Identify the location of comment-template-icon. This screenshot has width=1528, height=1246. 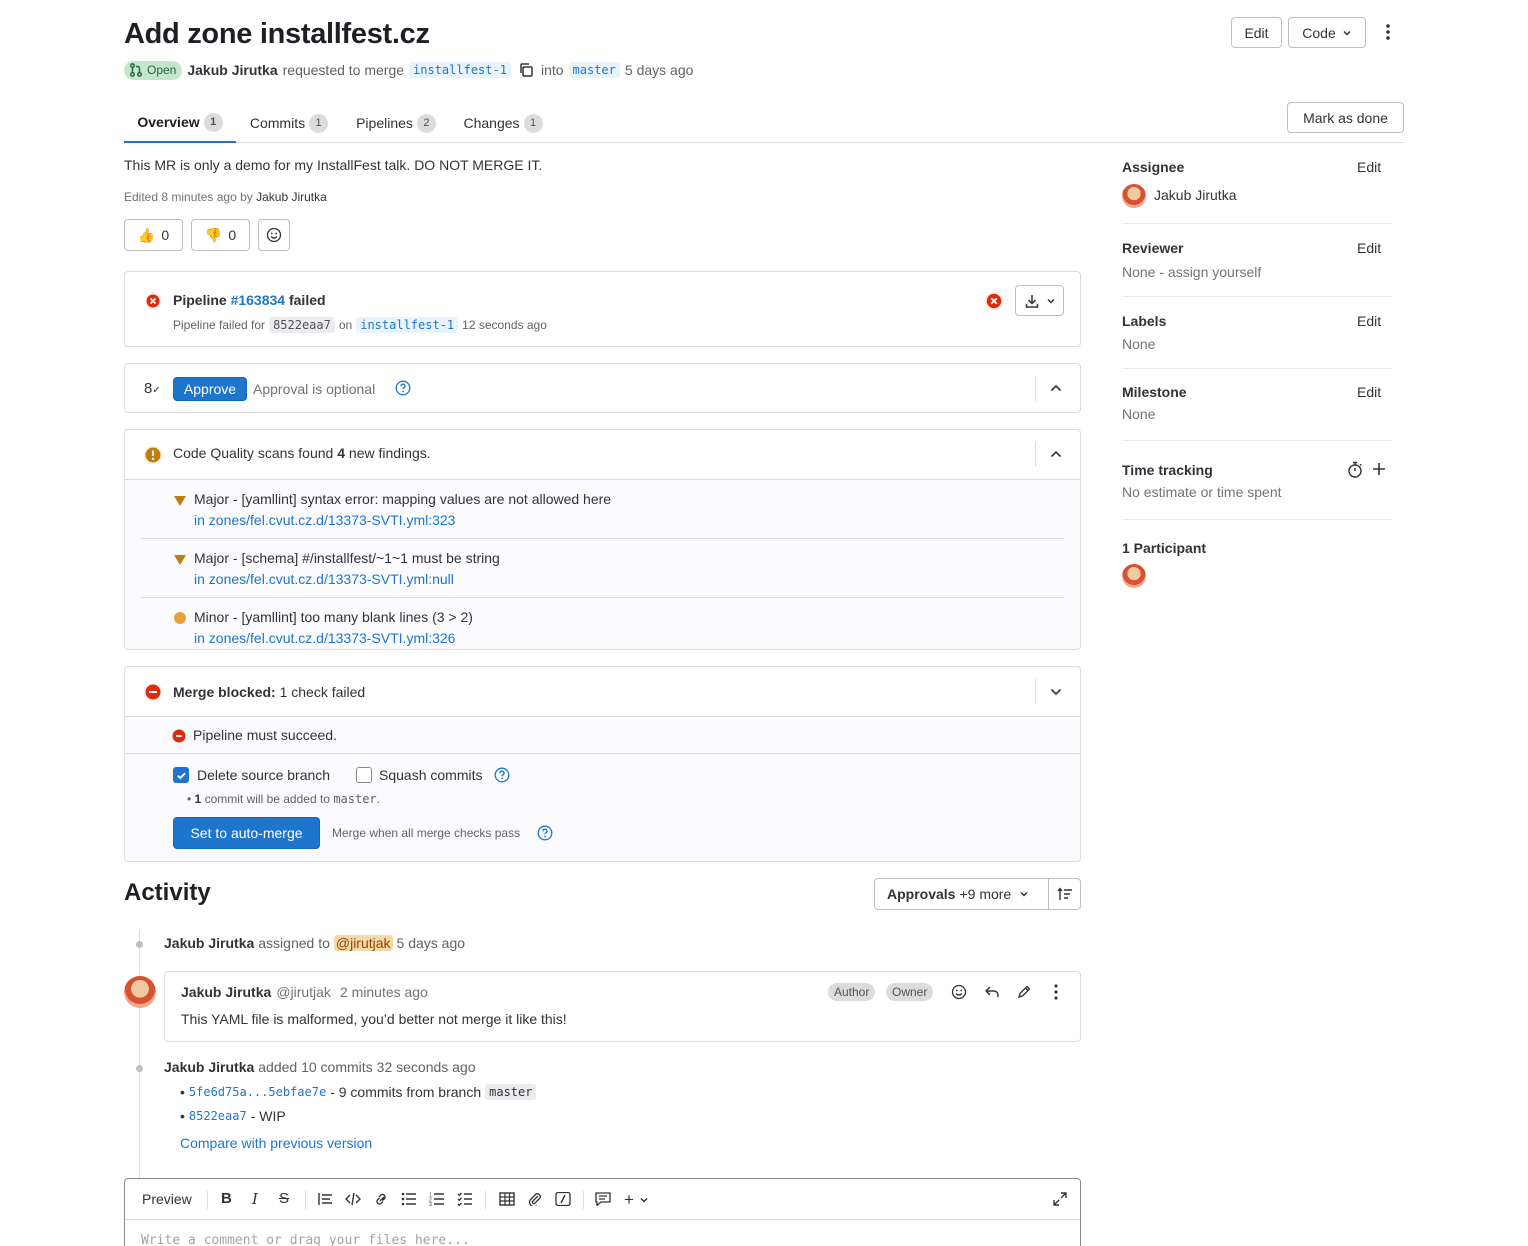
(603, 1200).